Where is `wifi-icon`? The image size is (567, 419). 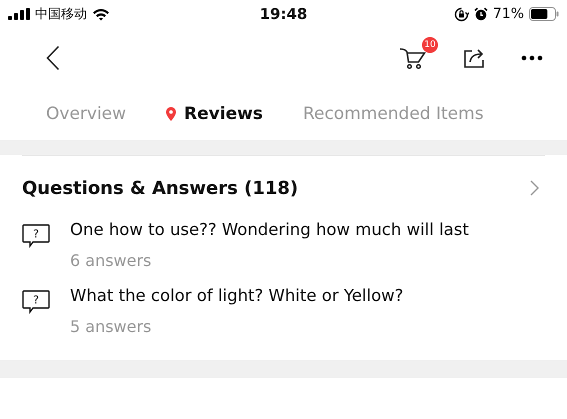
wifi-icon is located at coordinates (101, 14).